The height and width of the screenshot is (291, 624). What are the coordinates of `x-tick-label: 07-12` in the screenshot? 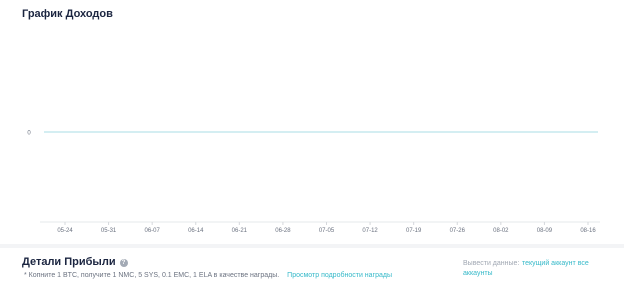 It's located at (370, 231).